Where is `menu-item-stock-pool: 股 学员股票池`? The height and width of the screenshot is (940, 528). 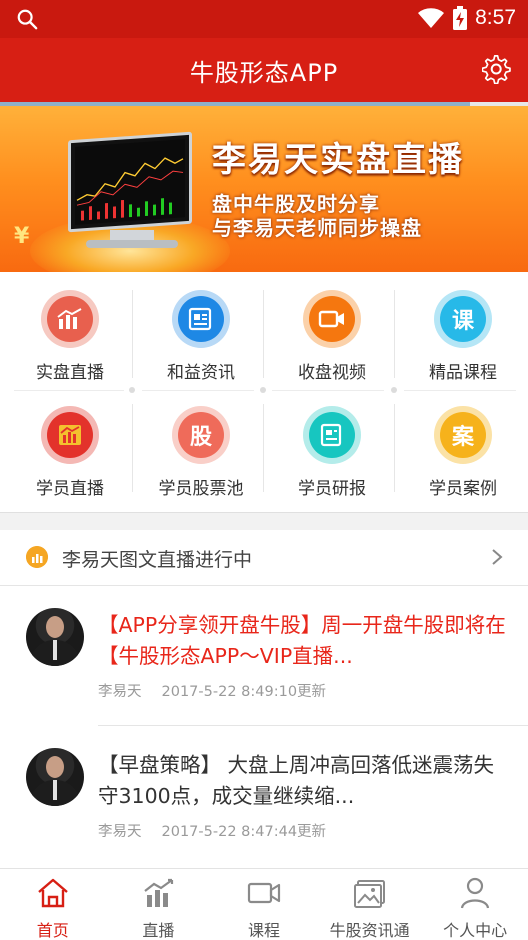
menu-item-stock-pool: 股 学员股票池 is located at coordinates (201, 446).